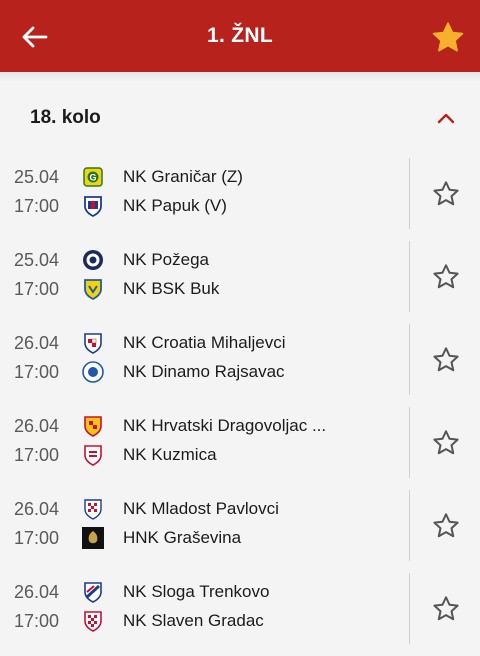 This screenshot has width=480, height=656. What do you see at coordinates (240, 77) in the screenshot?
I see `app-bar-shadow` at bounding box center [240, 77].